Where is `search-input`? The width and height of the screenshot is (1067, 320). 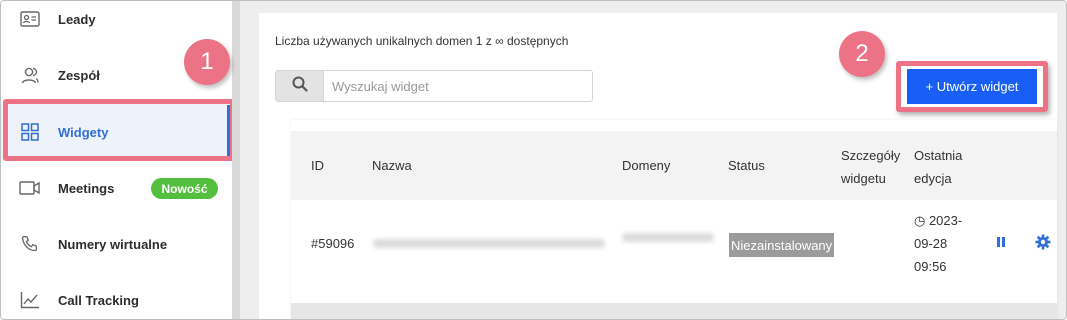 search-input is located at coordinates (458, 86).